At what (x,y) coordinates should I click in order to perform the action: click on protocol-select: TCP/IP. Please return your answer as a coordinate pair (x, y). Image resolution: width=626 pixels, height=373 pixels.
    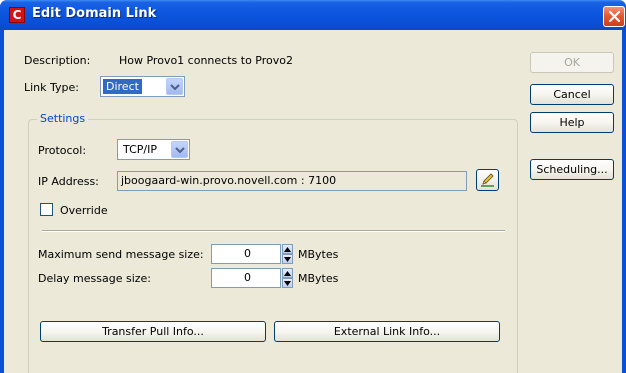
    Looking at the image, I should click on (153, 149).